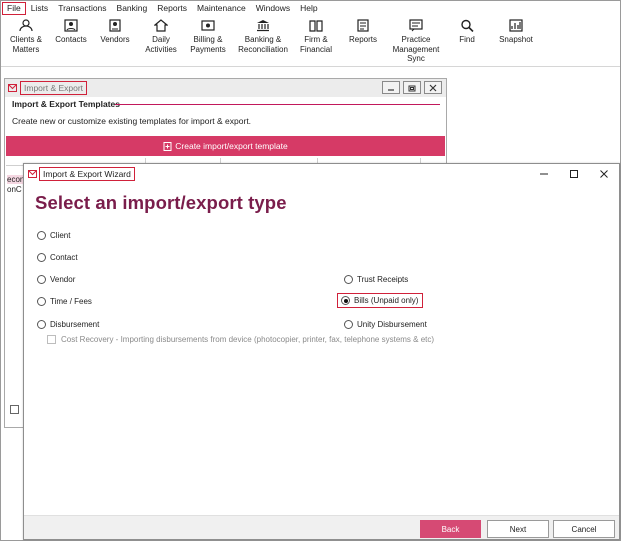 The height and width of the screenshot is (541, 621). What do you see at coordinates (167, 146) in the screenshot?
I see `new-document-icon` at bounding box center [167, 146].